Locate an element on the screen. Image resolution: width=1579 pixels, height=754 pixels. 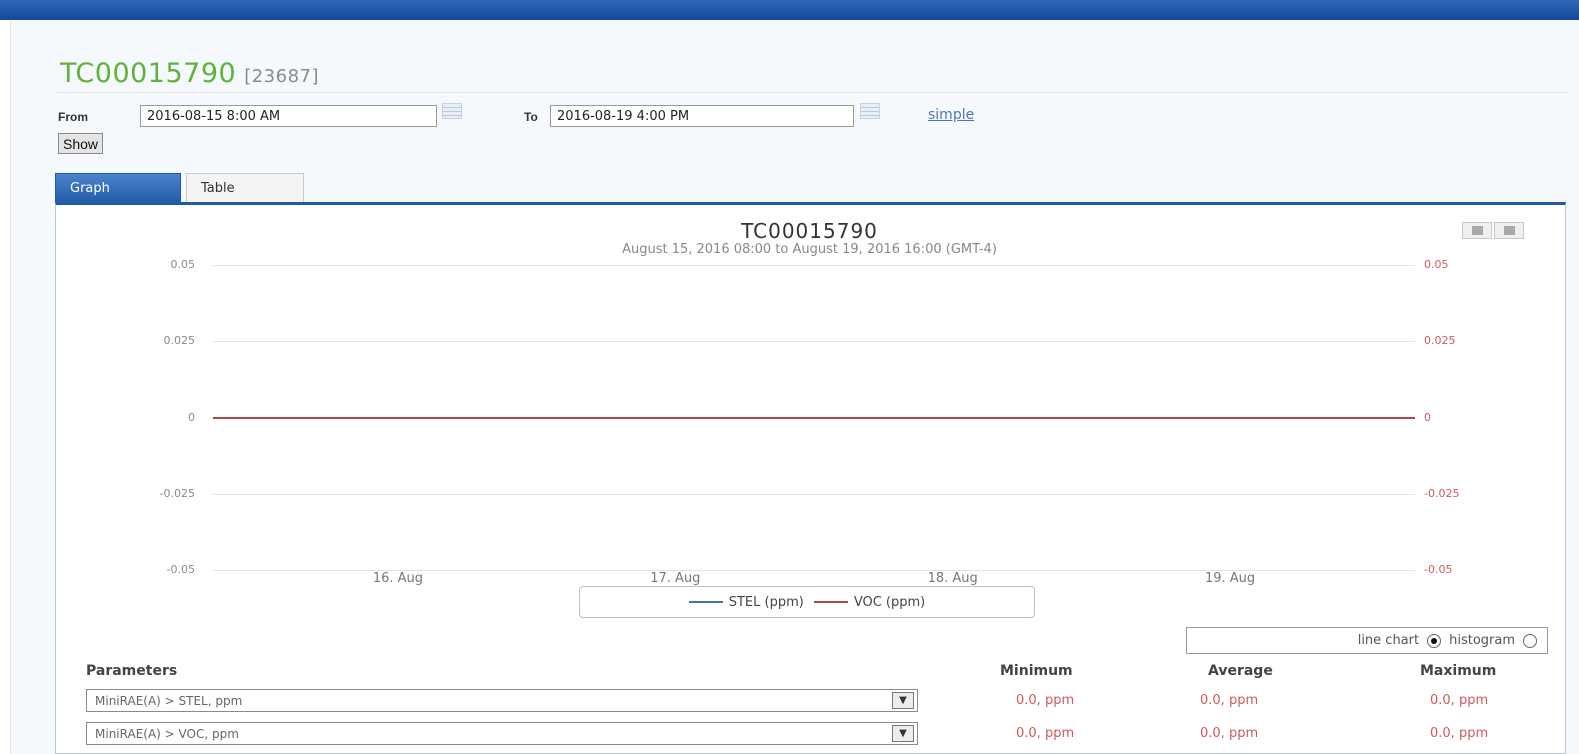
y-left-tick-label: -0.025 is located at coordinates (177, 493).